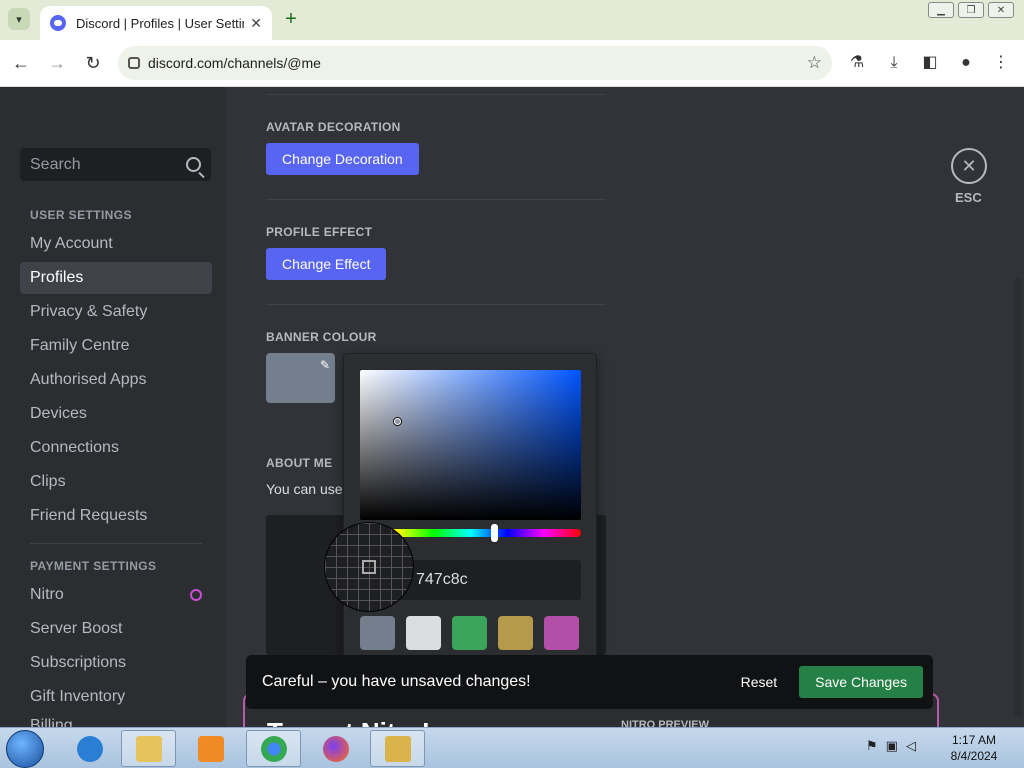 This screenshot has height=768, width=1024. I want to click on sidebar-item-privacy-safety: Privacy & Safety, so click(116, 312).